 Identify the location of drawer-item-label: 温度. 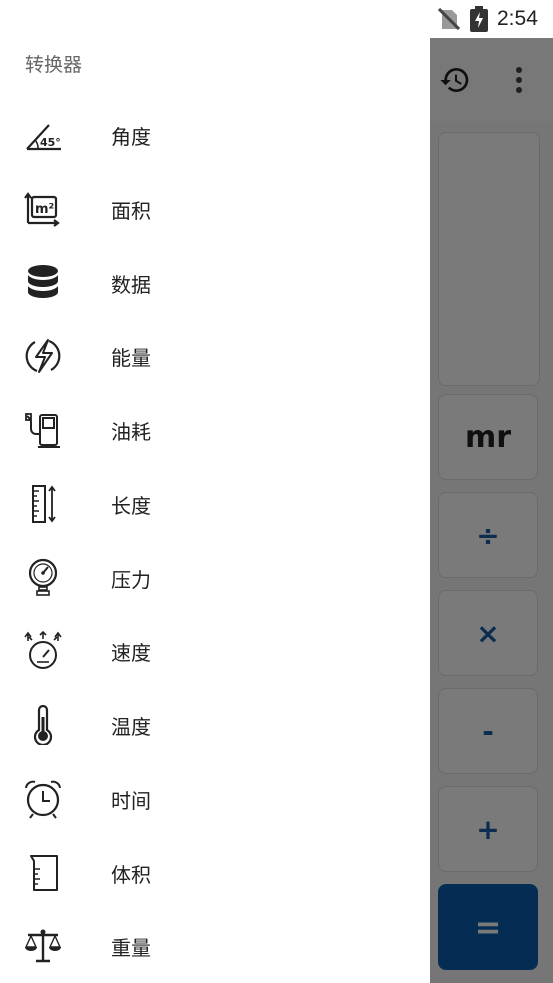
(131, 726).